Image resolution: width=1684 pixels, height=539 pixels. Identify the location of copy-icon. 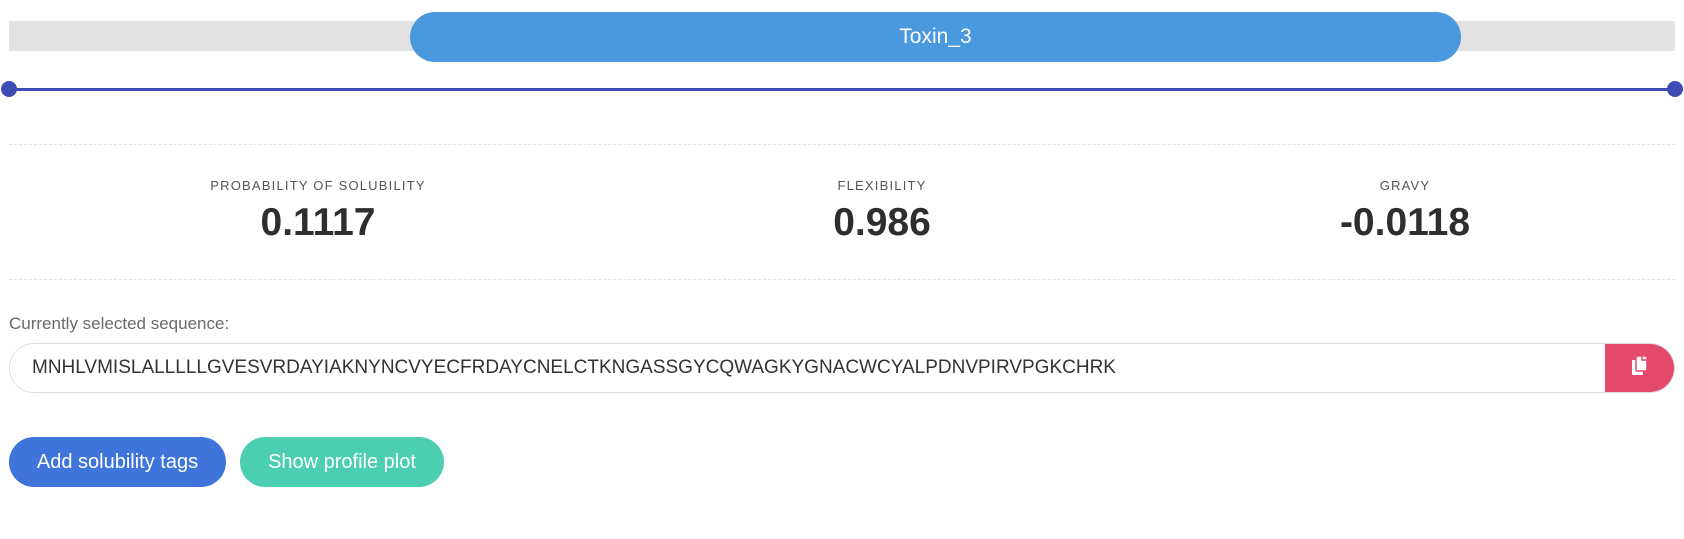
(1640, 368).